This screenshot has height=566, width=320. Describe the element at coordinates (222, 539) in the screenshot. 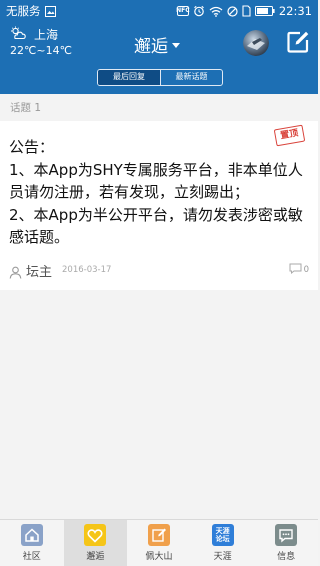

I see `tianya-logo-line: 论坛` at that location.